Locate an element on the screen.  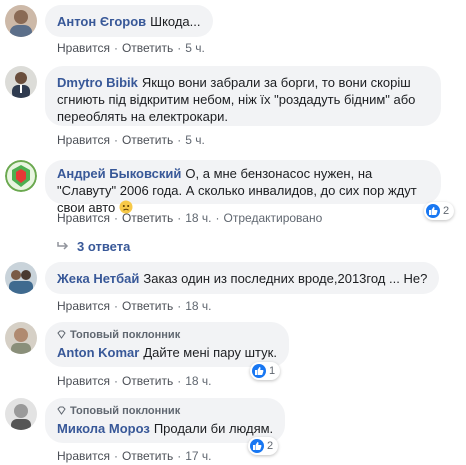
edited-label: Отредактировано is located at coordinates (273, 218).